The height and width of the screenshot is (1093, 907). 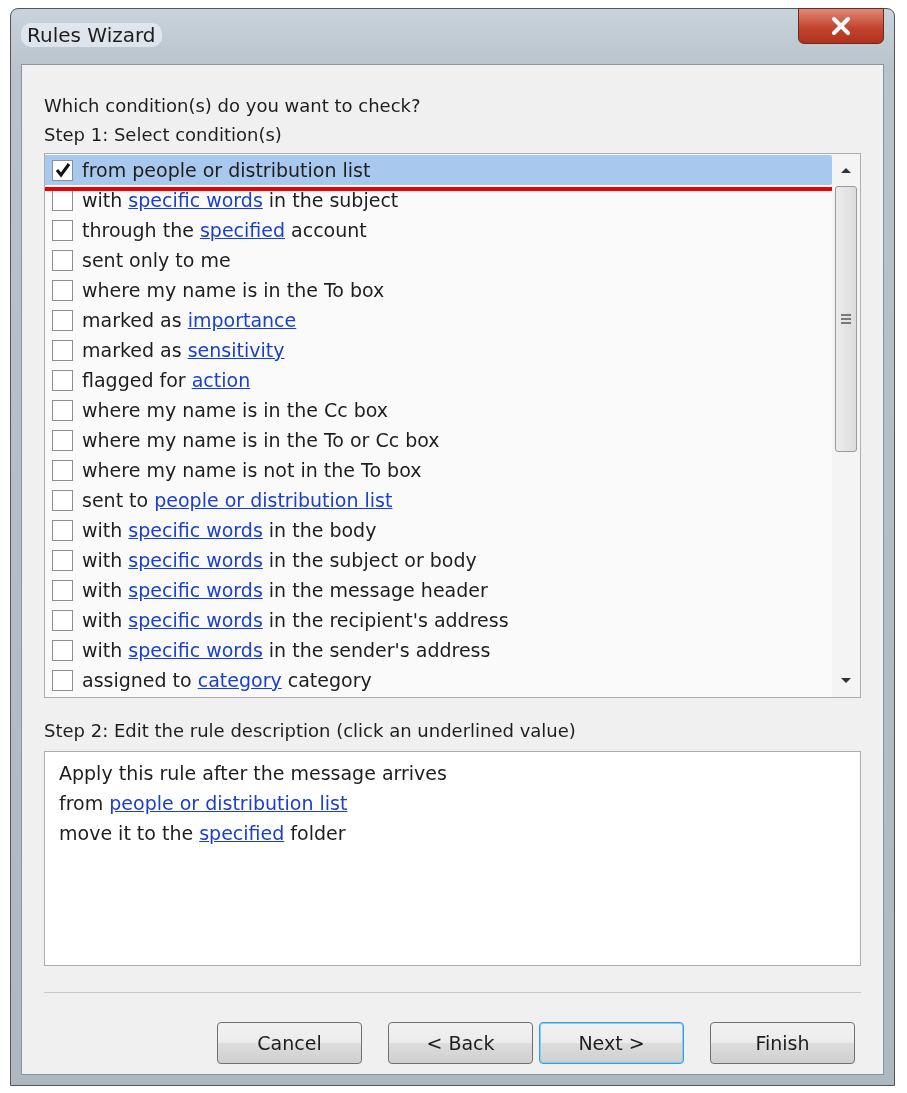 I want to click on description-line: move it to the specified folder, so click(x=203, y=833).